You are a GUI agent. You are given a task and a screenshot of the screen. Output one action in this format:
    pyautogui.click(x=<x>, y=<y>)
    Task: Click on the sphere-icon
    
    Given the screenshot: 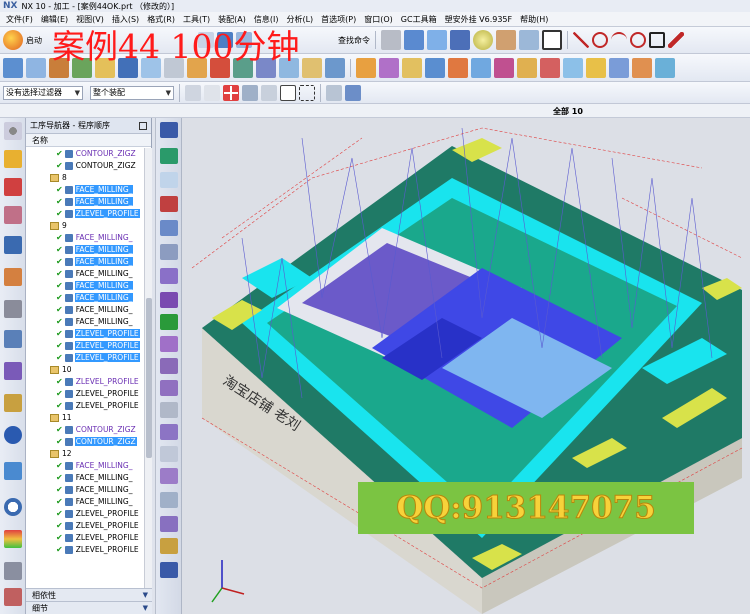 What is the action you would take?
    pyautogui.click(x=483, y=40)
    